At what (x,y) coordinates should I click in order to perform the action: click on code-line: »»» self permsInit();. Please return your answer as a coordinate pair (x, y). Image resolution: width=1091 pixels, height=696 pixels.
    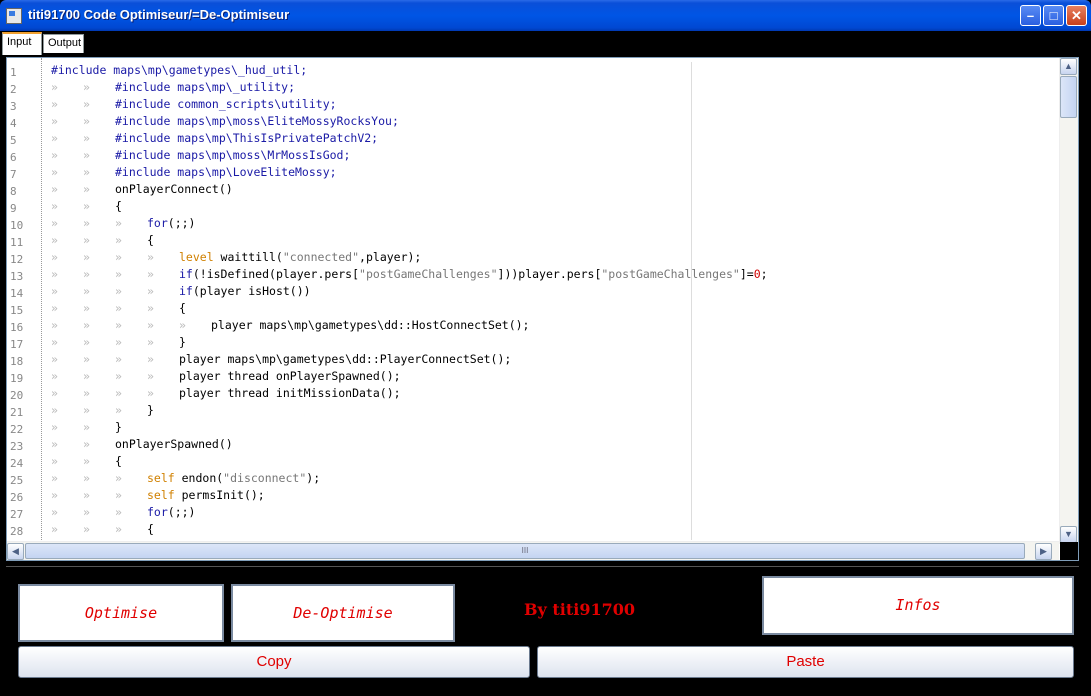
    Looking at the image, I should click on (158, 495).